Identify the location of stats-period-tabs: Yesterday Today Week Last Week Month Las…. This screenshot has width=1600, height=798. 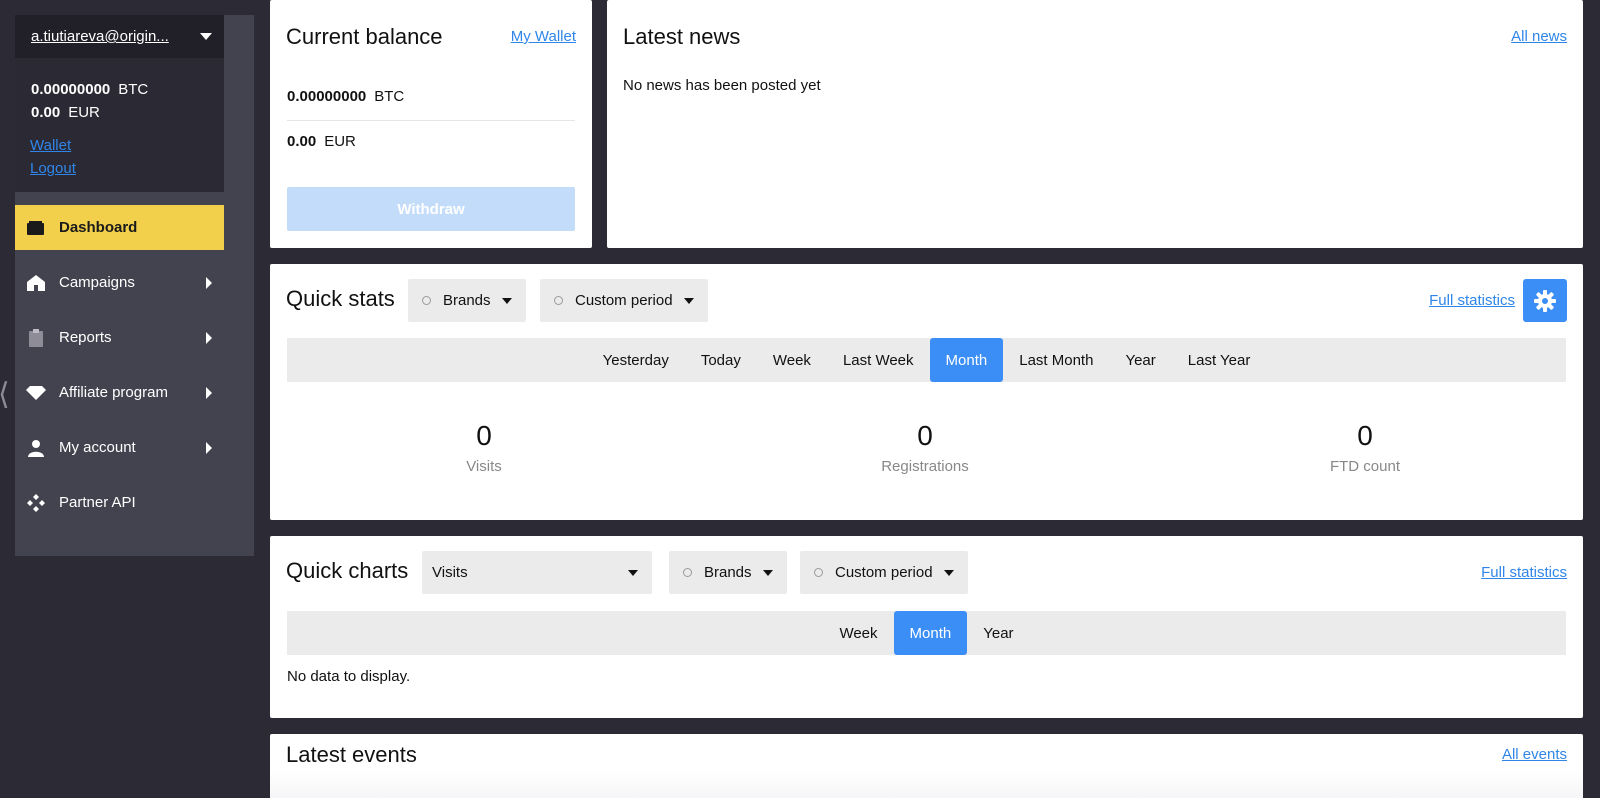
(926, 360).